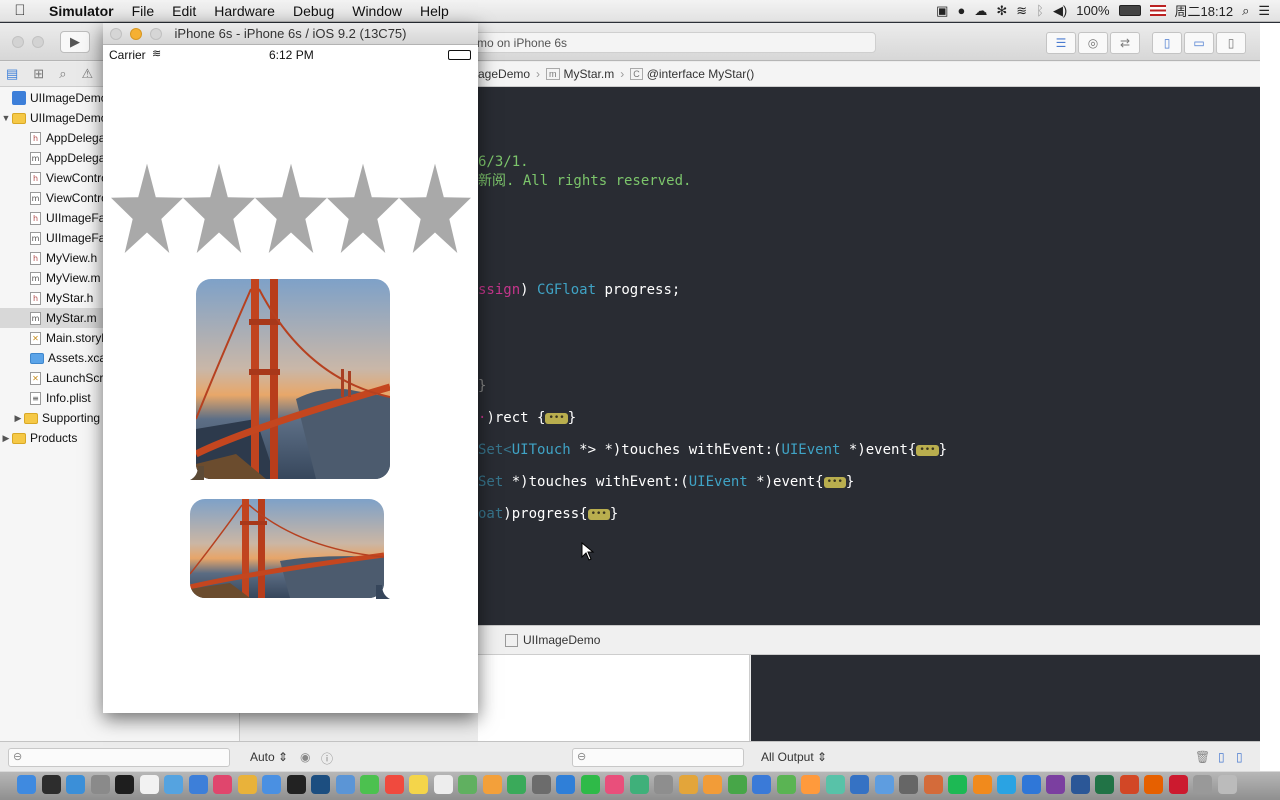  Describe the element at coordinates (1040, 10) in the screenshot. I see `bluetooth-icon: ᛒ` at that location.